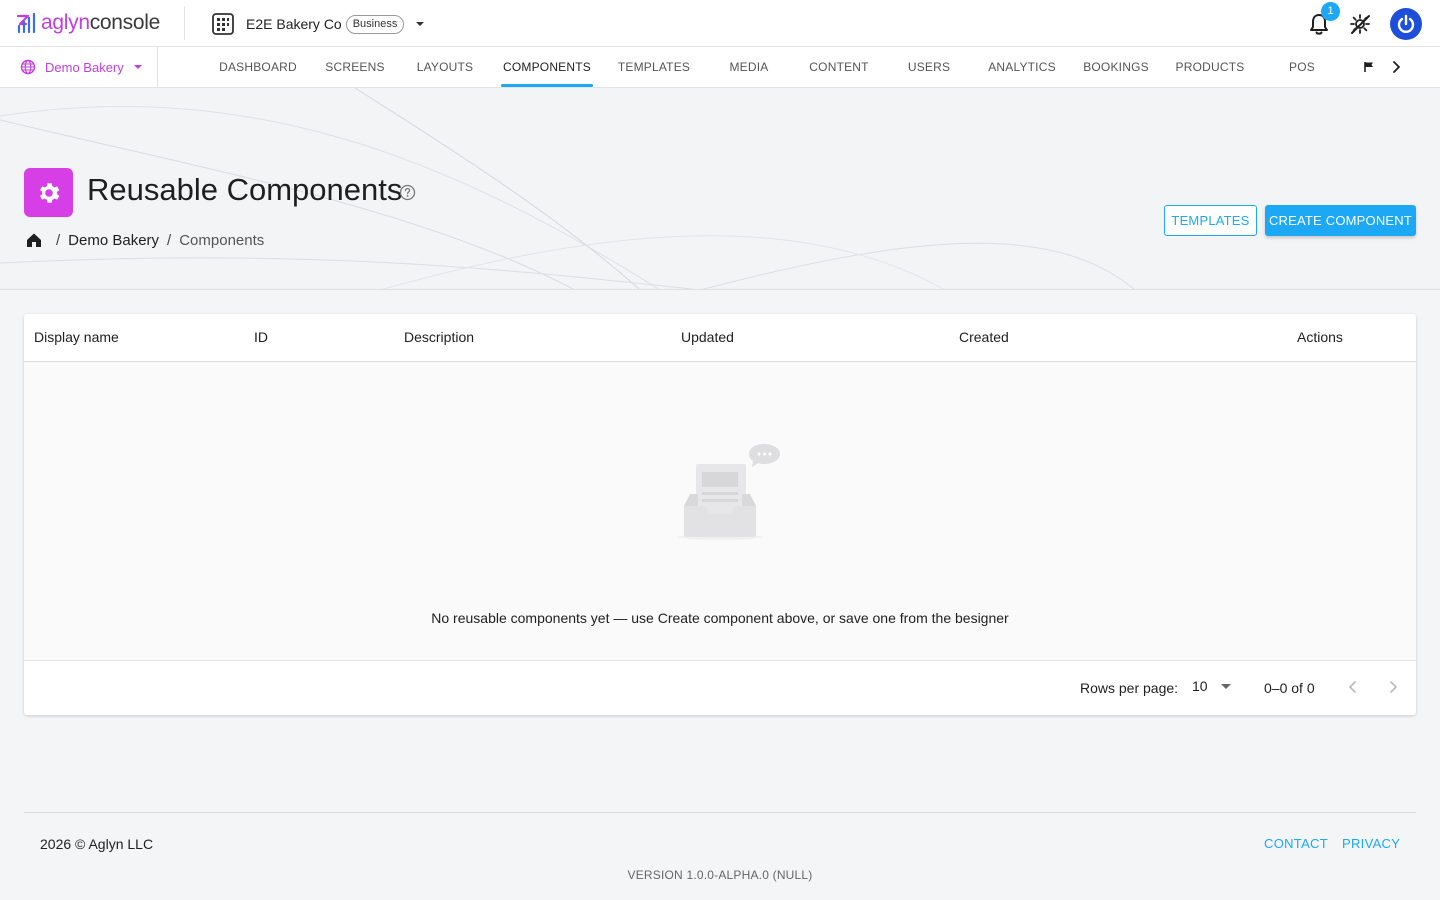 The height and width of the screenshot is (900, 1440). Describe the element at coordinates (1211, 686) in the screenshot. I see `rows-per-page-select: 10` at that location.